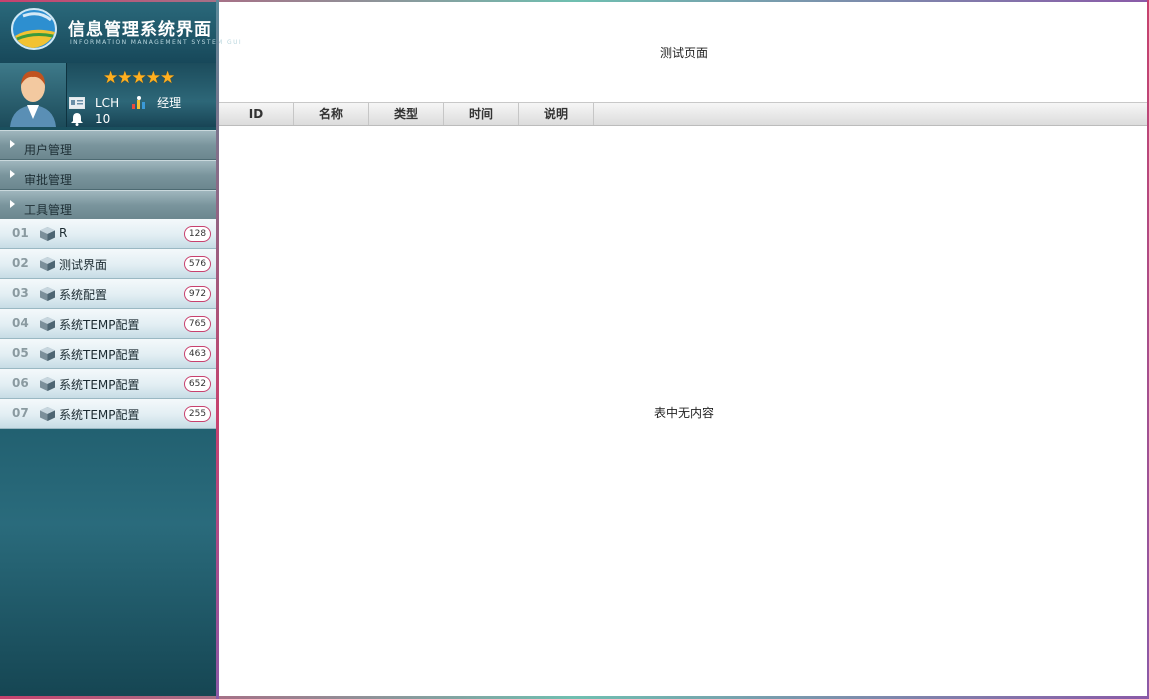  Describe the element at coordinates (77, 119) in the screenshot. I see `bell-icon` at that location.